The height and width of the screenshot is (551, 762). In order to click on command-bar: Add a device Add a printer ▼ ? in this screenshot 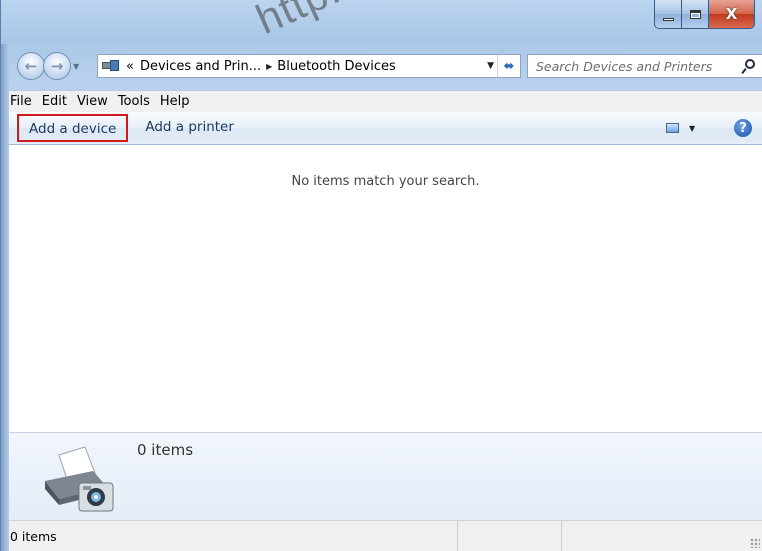, I will do `click(385, 128)`.